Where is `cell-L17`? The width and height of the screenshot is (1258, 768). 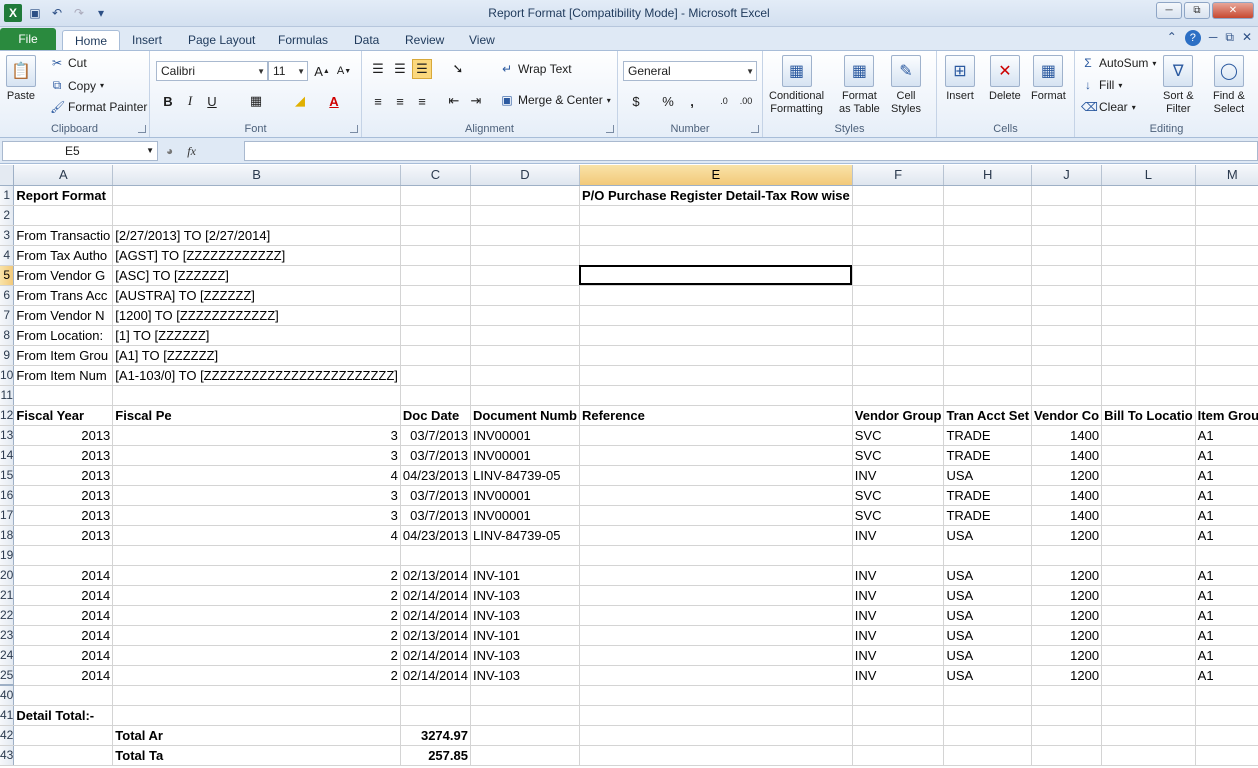
cell-L17 is located at coordinates (1148, 515).